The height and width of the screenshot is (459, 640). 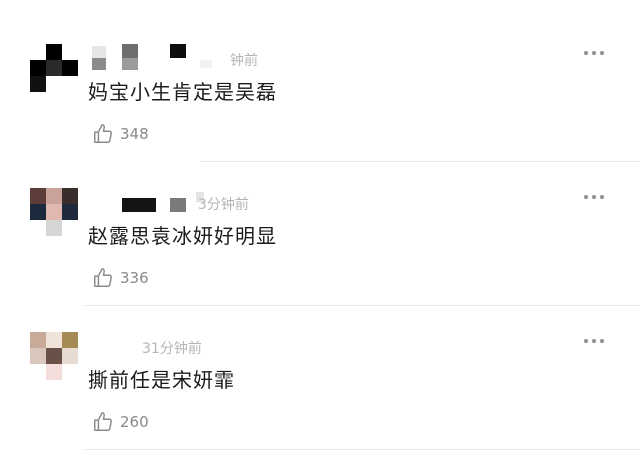 I want to click on comment-header: 3分钟前, so click(x=218, y=201).